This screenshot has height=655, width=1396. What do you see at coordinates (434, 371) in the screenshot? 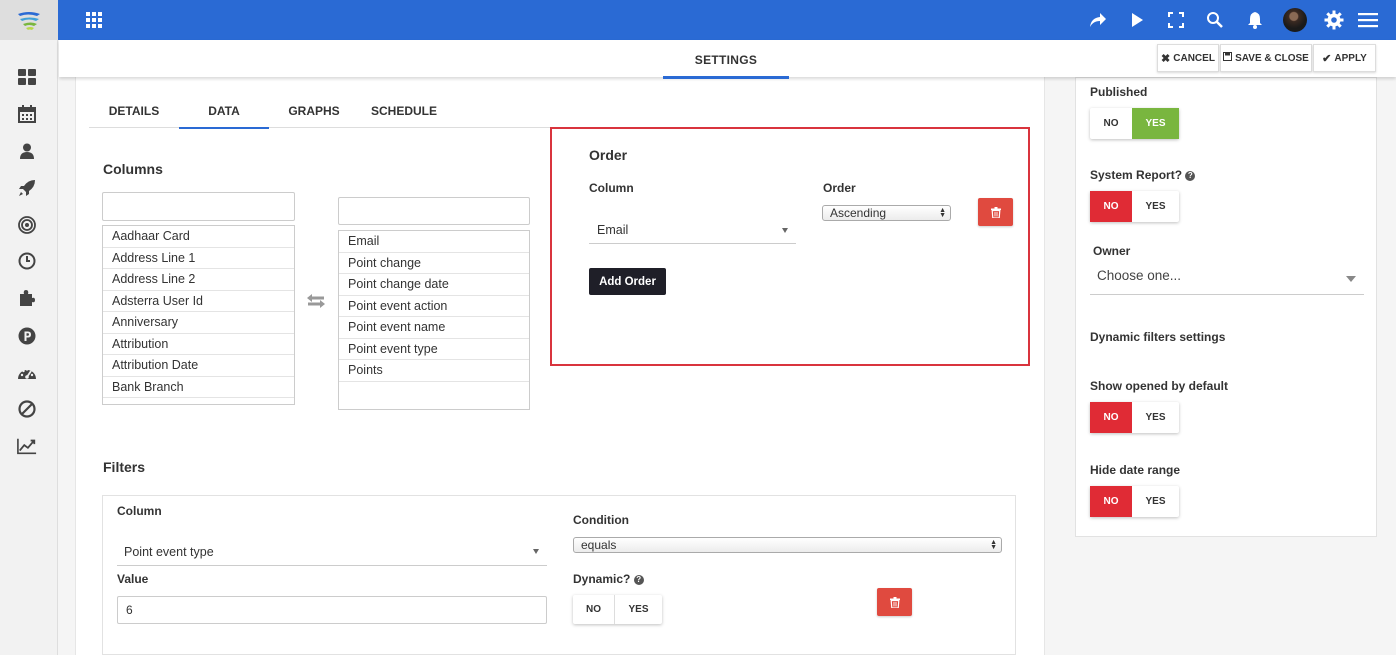
I see `list-item: Points` at bounding box center [434, 371].